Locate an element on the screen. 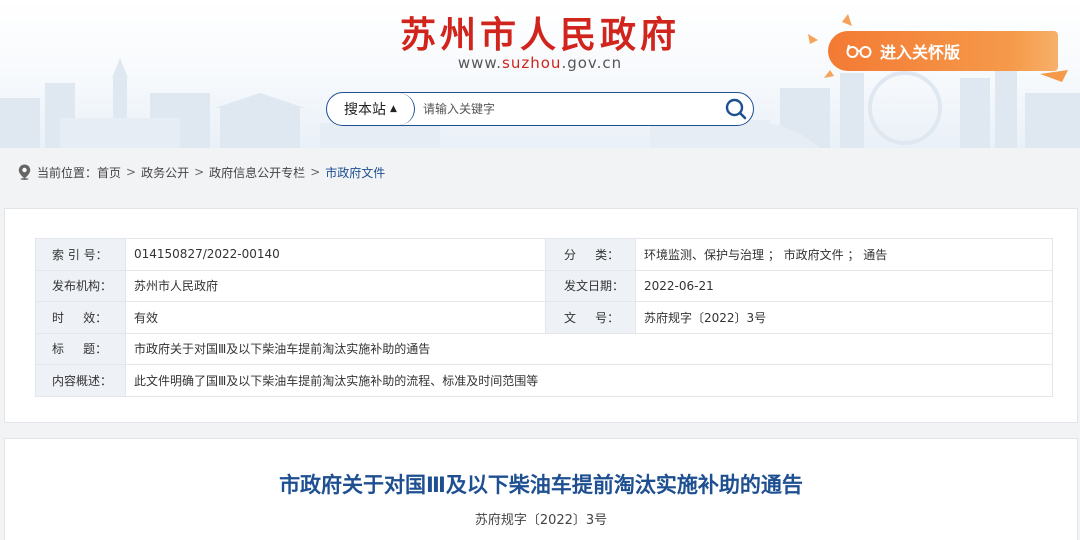 The height and width of the screenshot is (540, 1080). category-value: 环境监测、保护与治理 ； 市政府文件 ； 通告 is located at coordinates (844, 254).